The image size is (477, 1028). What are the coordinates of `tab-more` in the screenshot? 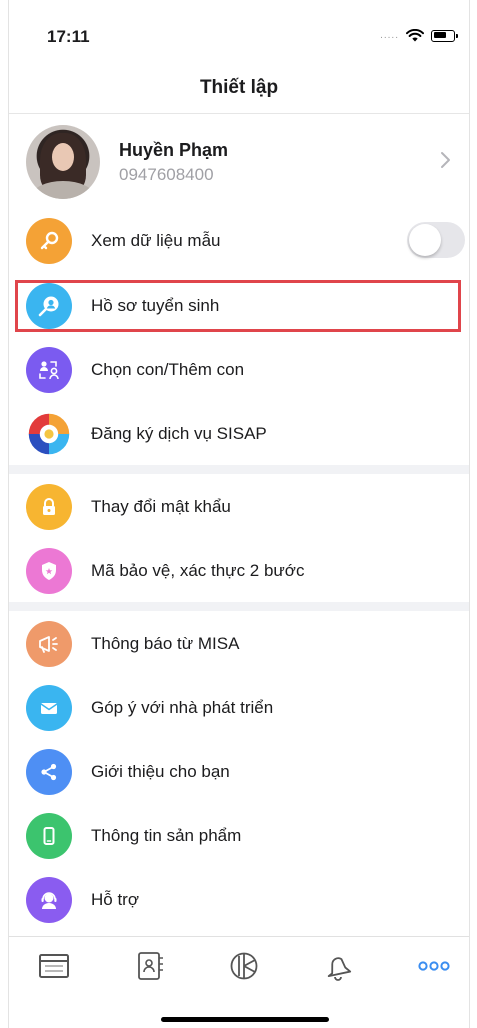 It's located at (434, 966).